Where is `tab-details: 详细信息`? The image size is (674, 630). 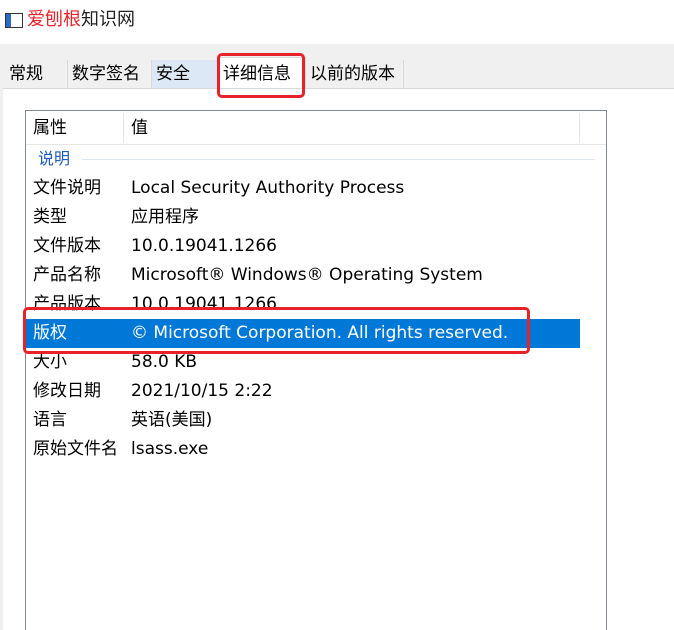
tab-details: 详细信息 is located at coordinates (262, 72).